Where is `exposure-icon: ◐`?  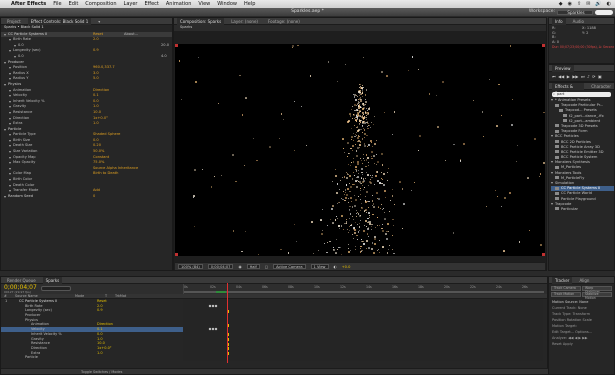
exposure-icon: ◐ is located at coordinates (335, 267).